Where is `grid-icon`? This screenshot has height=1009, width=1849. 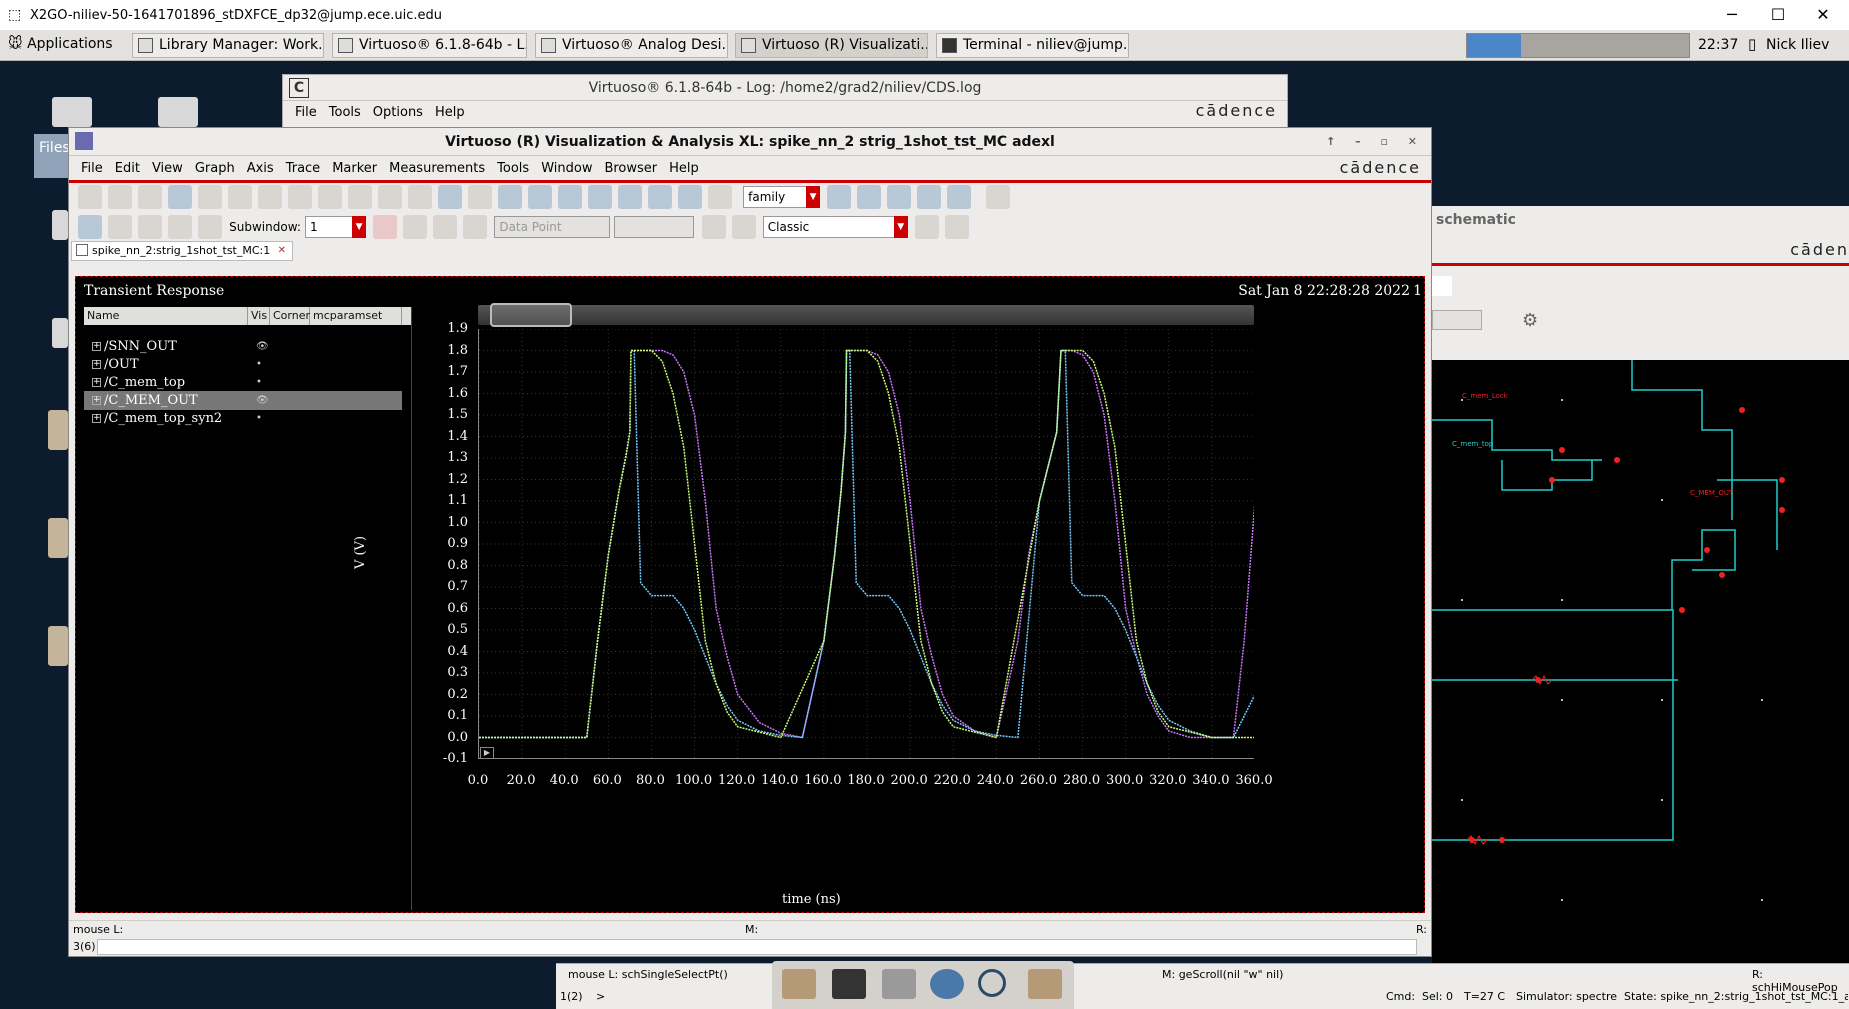 grid-icon is located at coordinates (998, 197).